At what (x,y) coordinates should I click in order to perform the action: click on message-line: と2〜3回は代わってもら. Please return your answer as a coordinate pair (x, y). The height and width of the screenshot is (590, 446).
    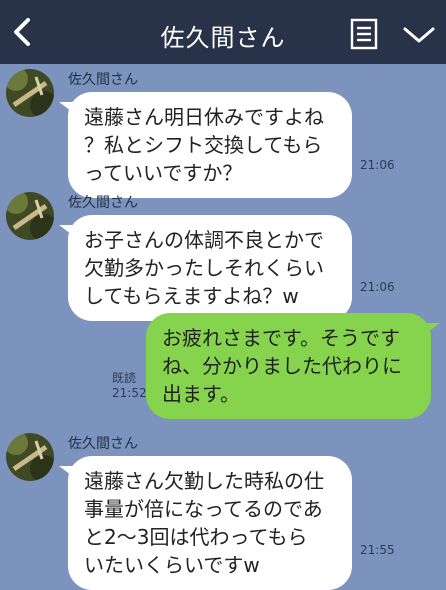
    Looking at the image, I should click on (196, 537).